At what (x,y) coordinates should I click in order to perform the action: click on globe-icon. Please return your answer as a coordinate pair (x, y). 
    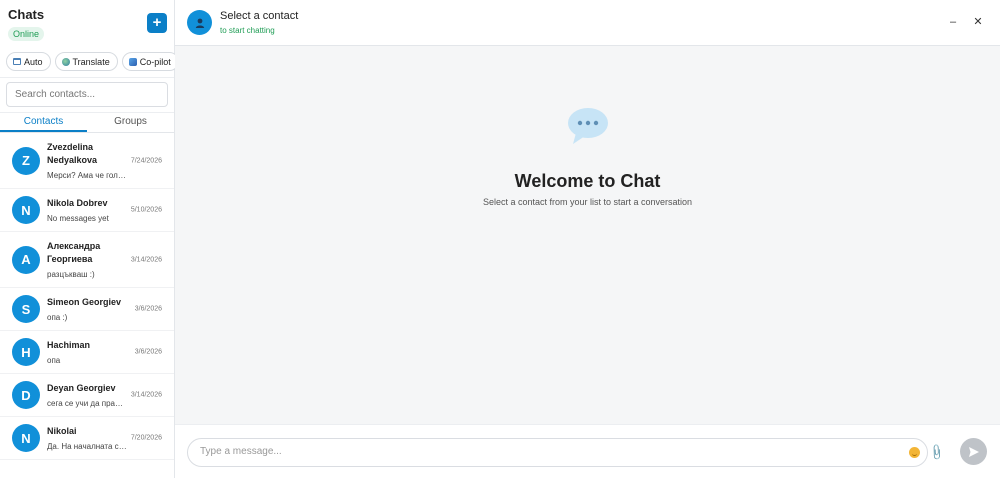
    Looking at the image, I should click on (65, 61).